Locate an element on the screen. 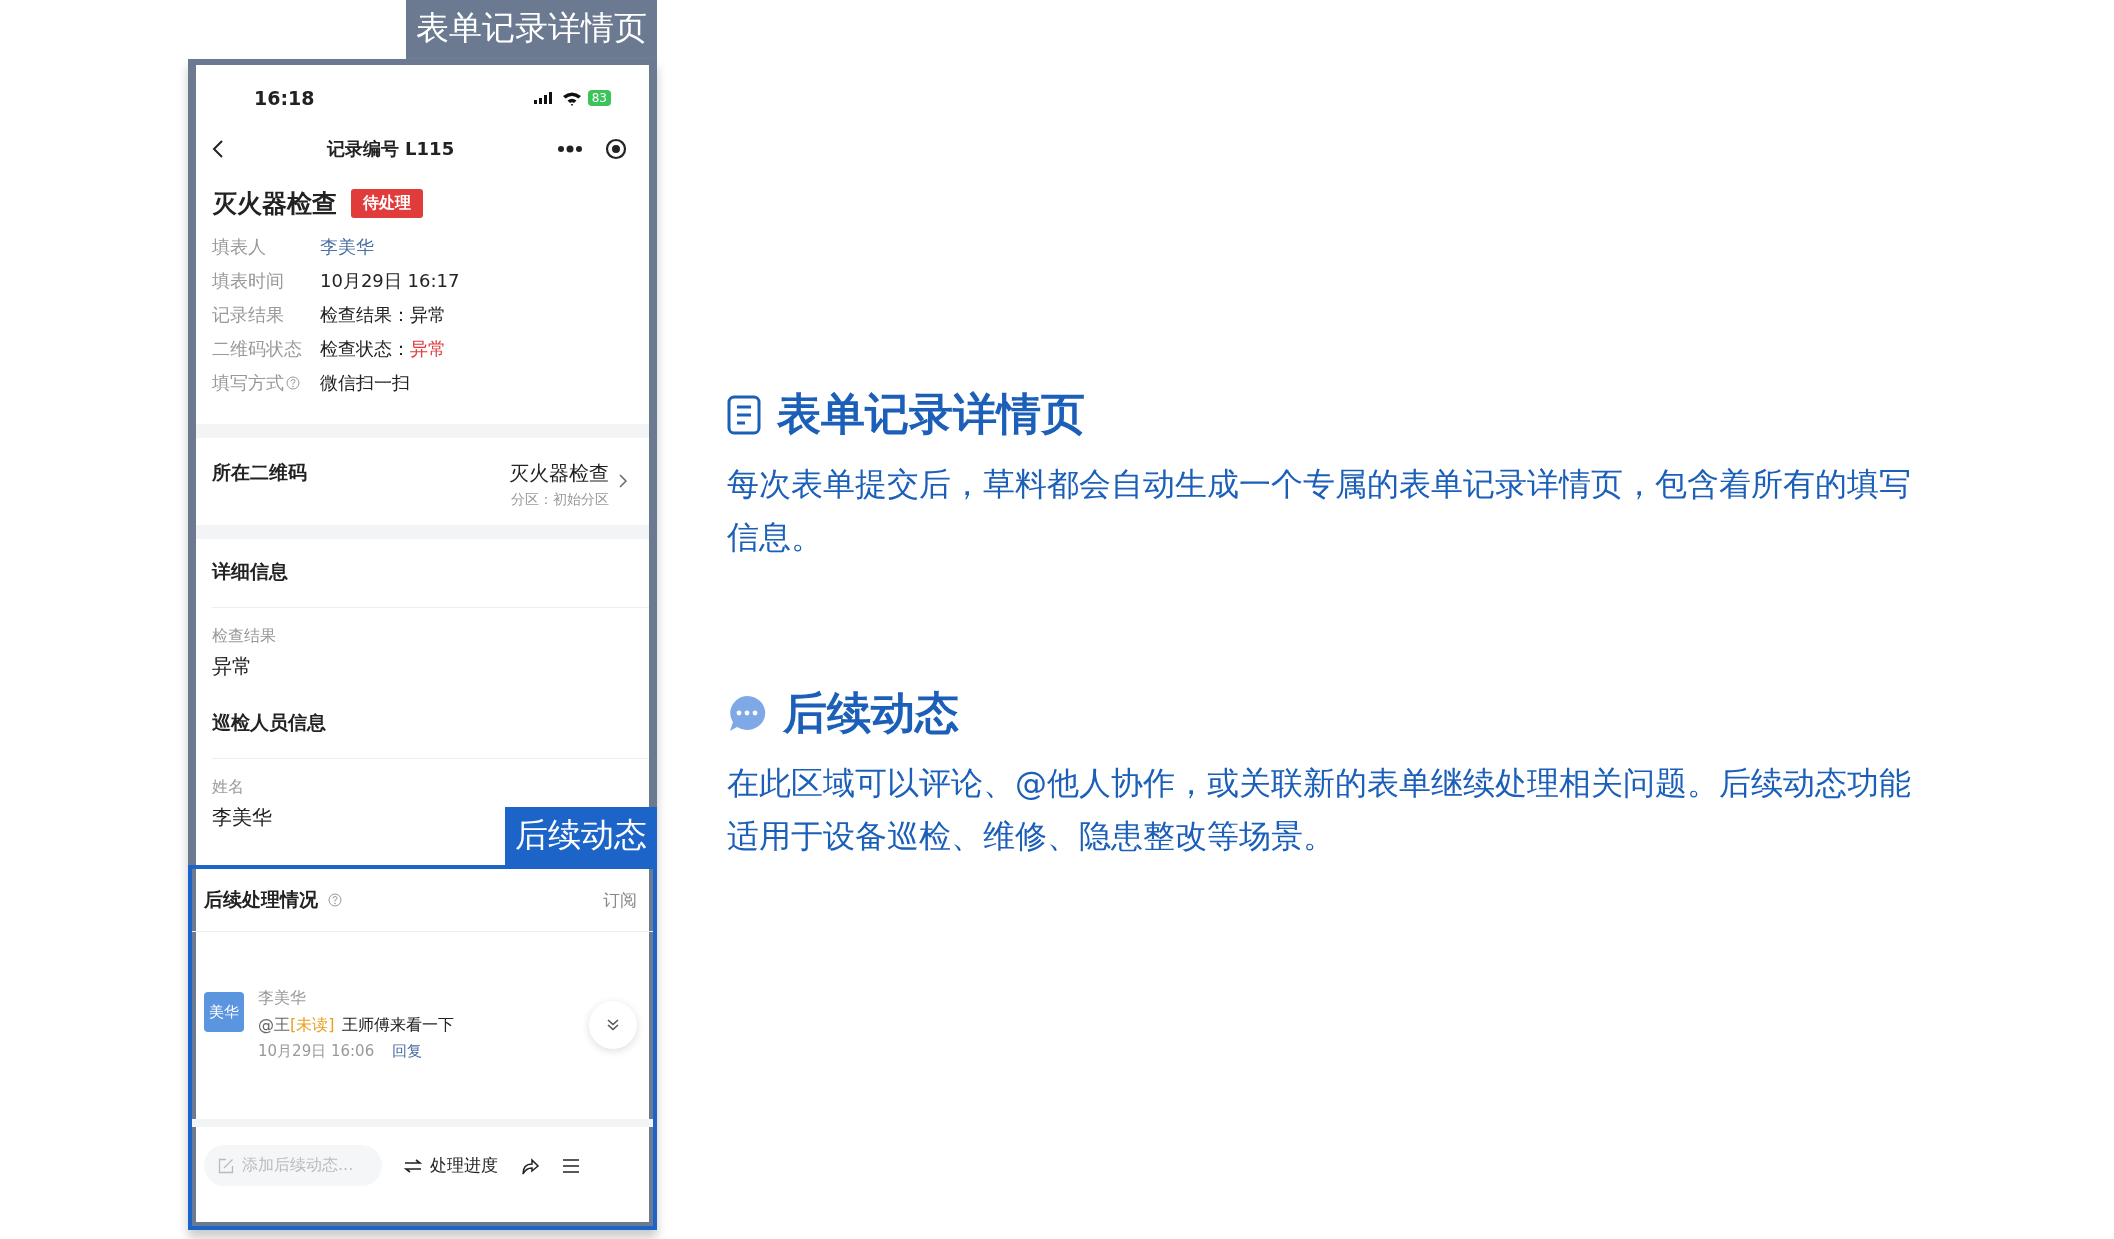  back-icon is located at coordinates (218, 149).